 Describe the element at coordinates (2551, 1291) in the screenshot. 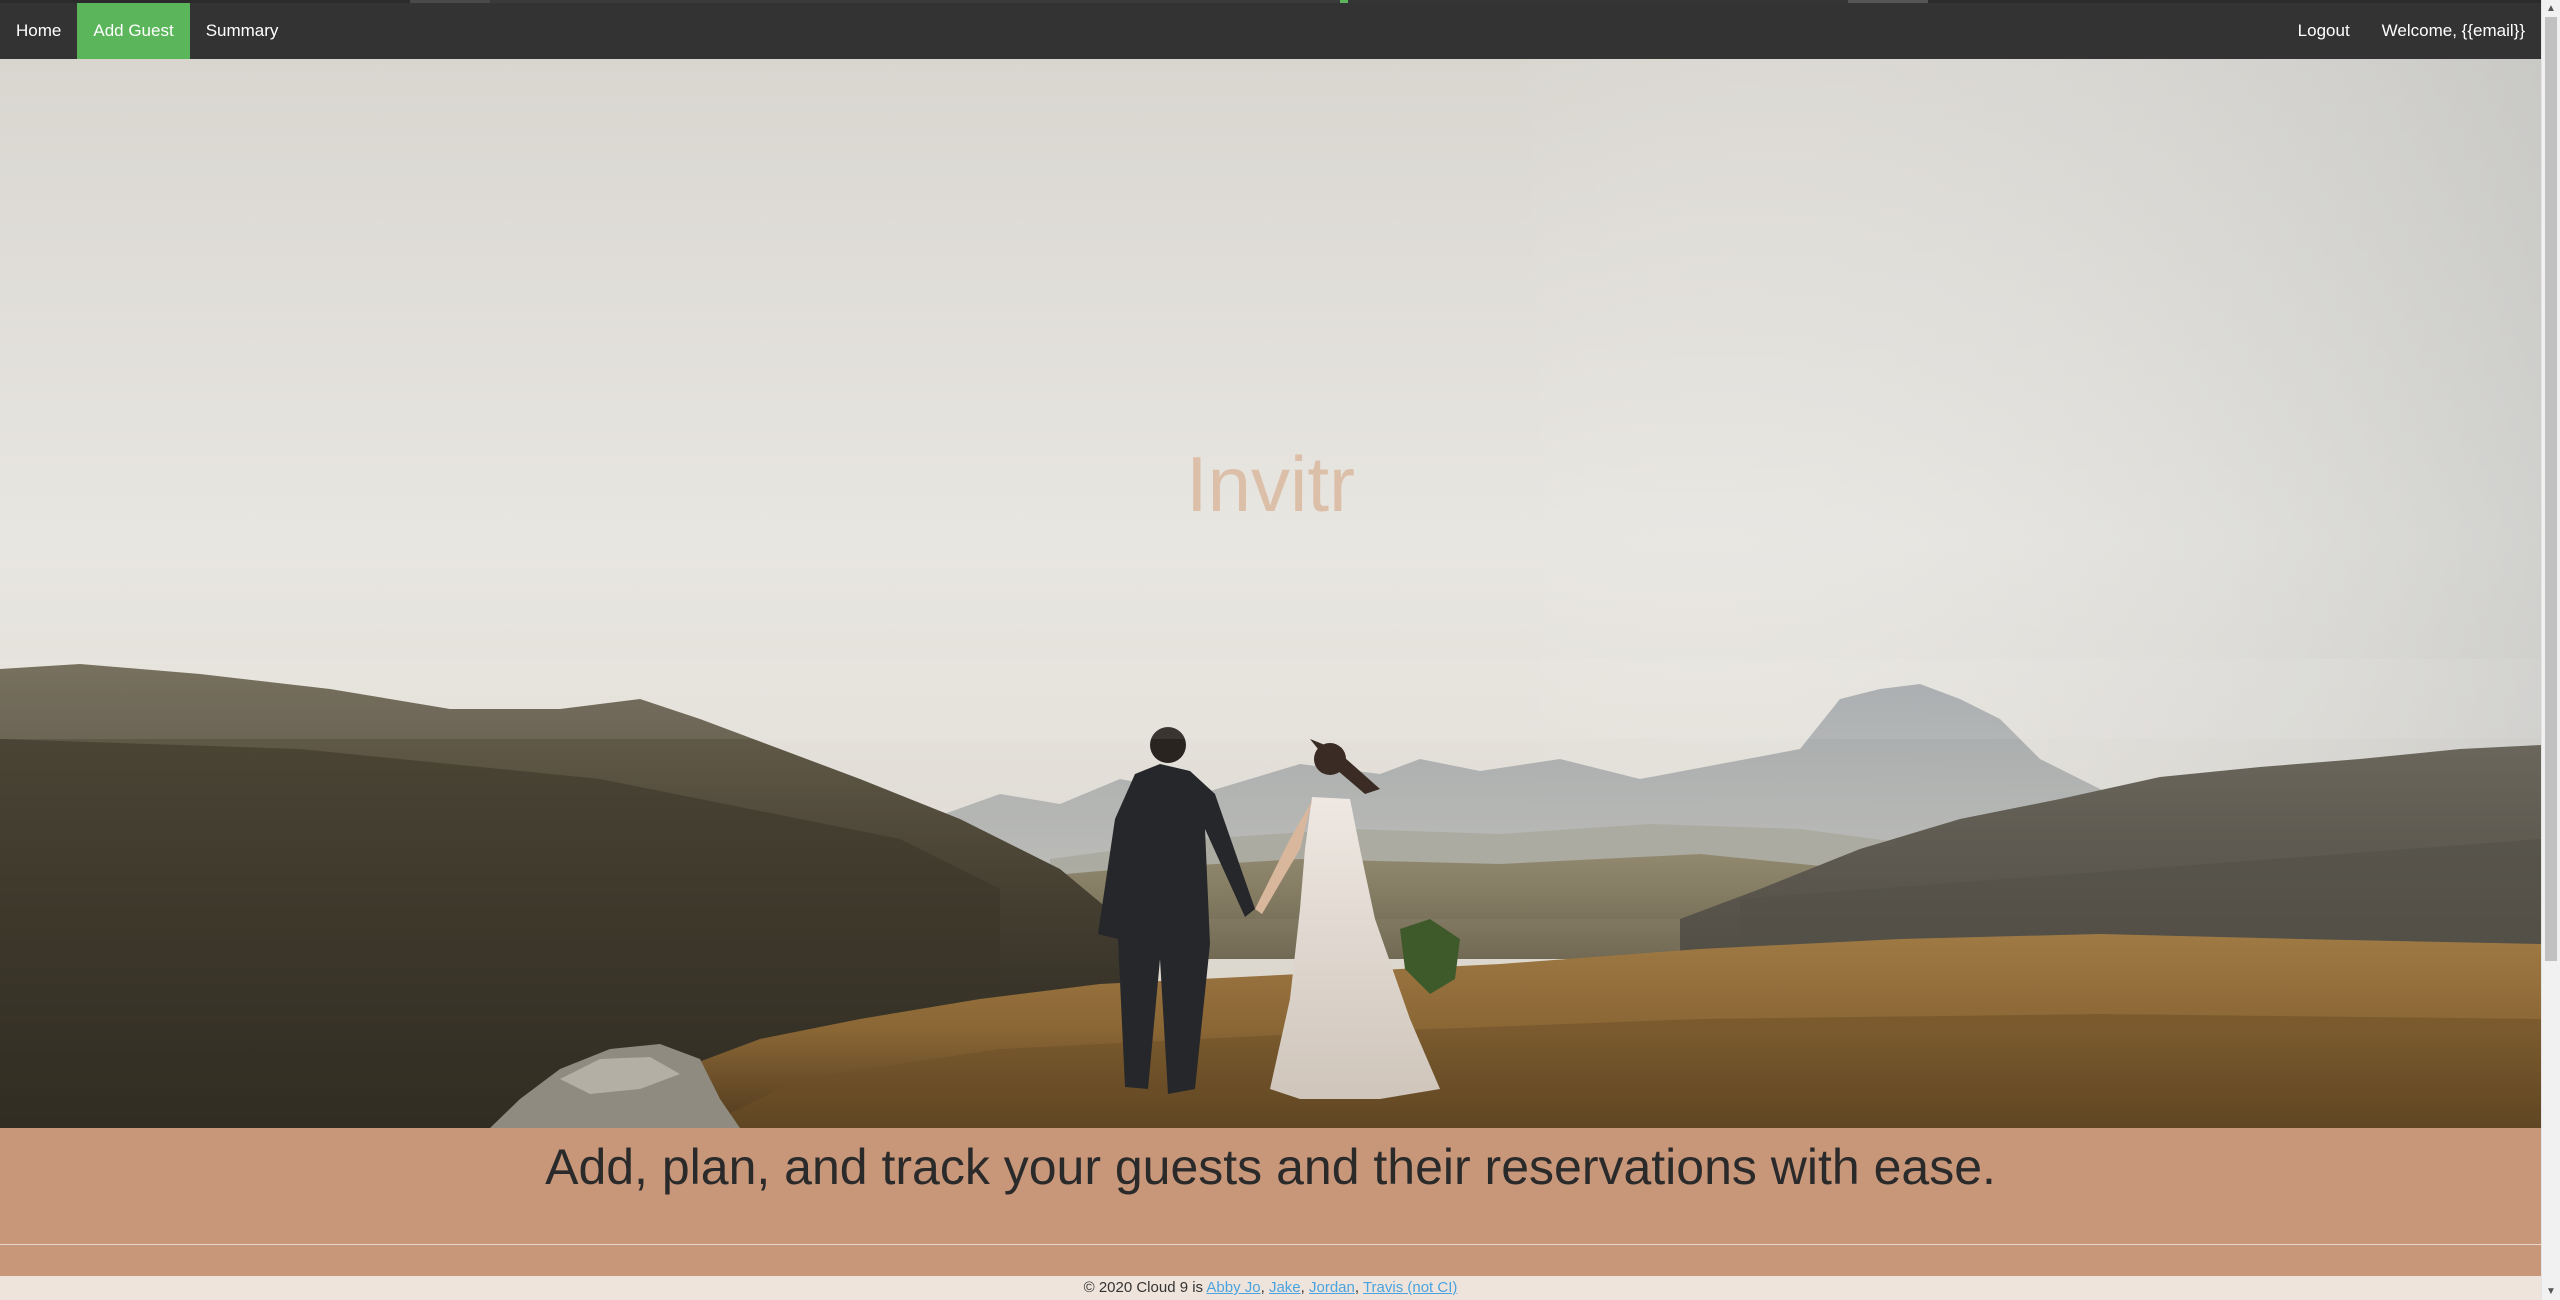

I see `scroll-down-icon: ▼` at that location.